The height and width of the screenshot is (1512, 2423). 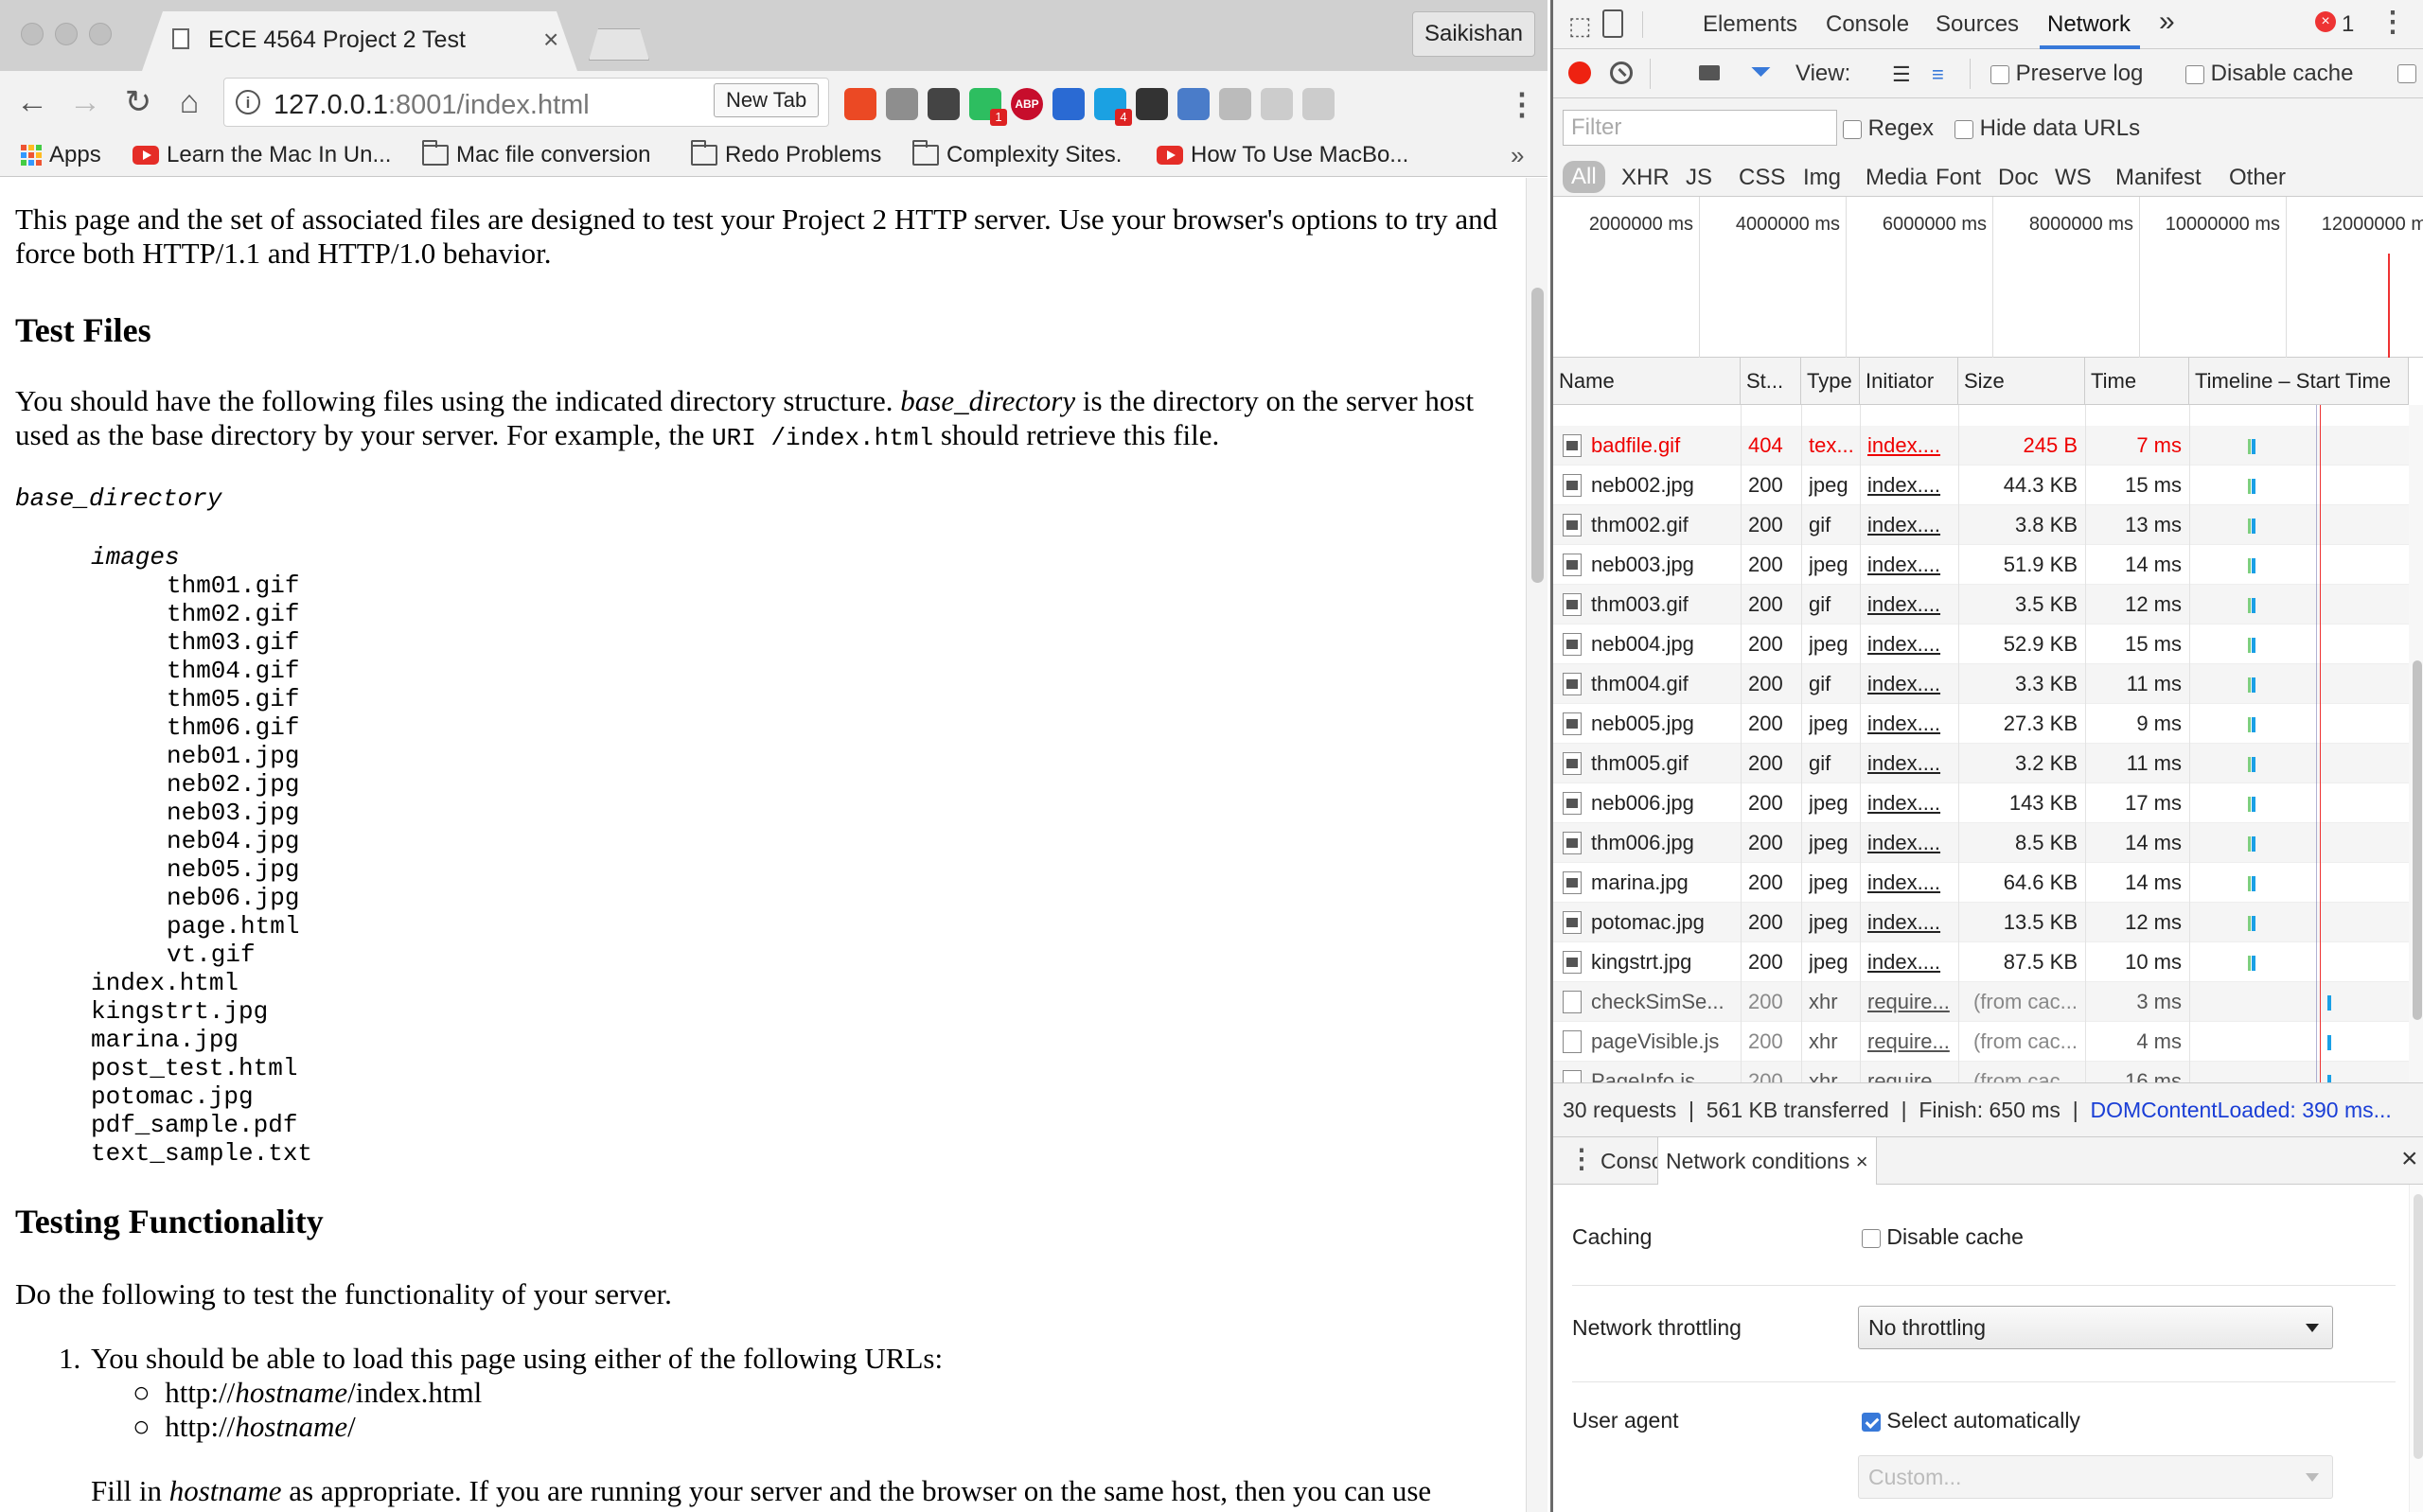 What do you see at coordinates (100, 34) in the screenshot?
I see `zoom-window-button` at bounding box center [100, 34].